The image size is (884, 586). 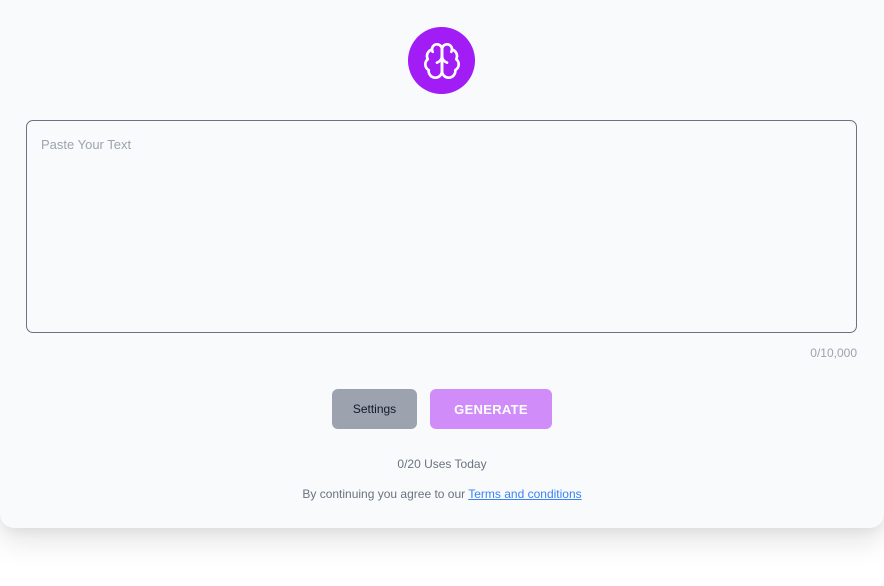 What do you see at coordinates (491, 409) in the screenshot?
I see `generate-button: GENERATE` at bounding box center [491, 409].